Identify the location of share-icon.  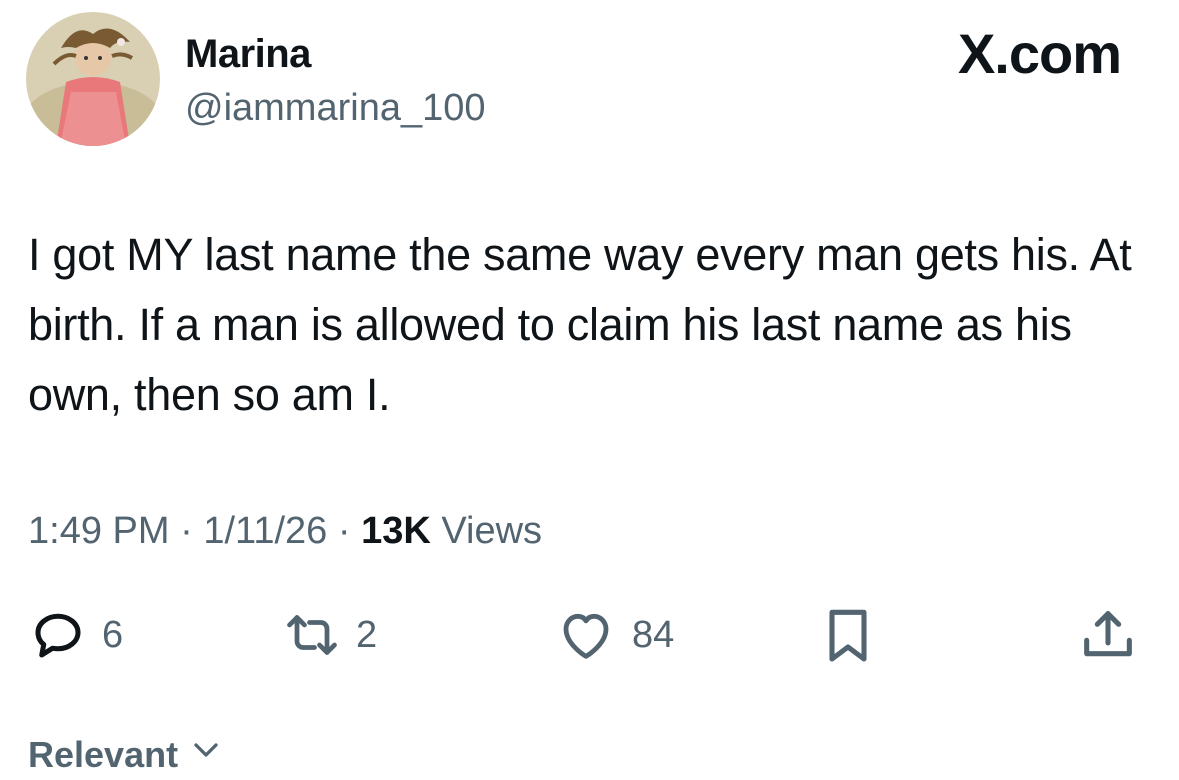
(1108, 635).